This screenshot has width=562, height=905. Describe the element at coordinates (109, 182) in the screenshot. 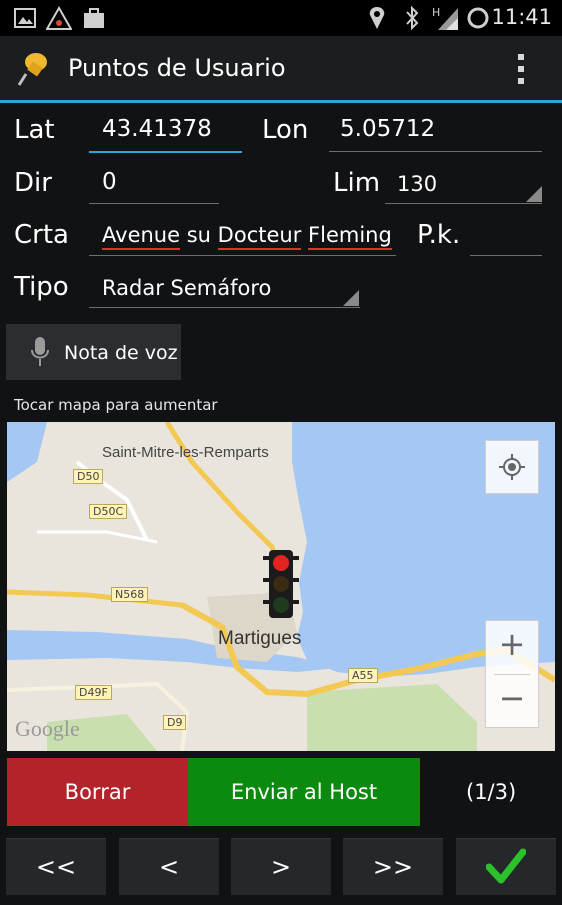

I see `dir-input: 0` at that location.